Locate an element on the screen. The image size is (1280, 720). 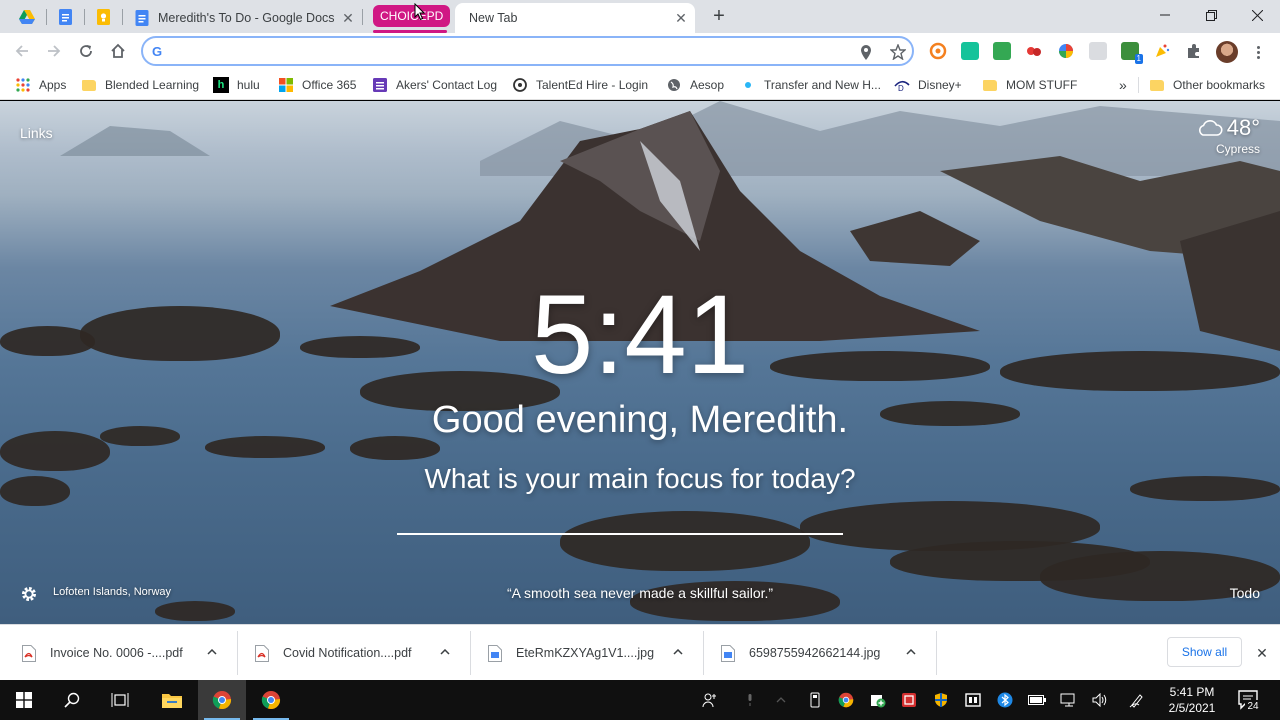
chevron-up-tray-icon is located at coordinates (781, 700).